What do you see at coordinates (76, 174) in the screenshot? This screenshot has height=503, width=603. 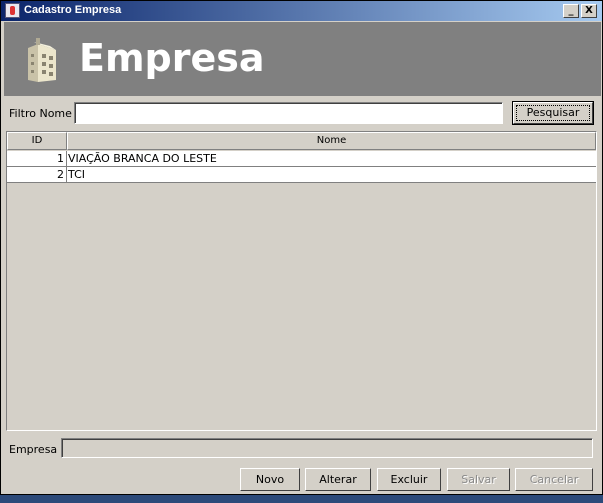 I see `cell-nome: TCI` at bounding box center [76, 174].